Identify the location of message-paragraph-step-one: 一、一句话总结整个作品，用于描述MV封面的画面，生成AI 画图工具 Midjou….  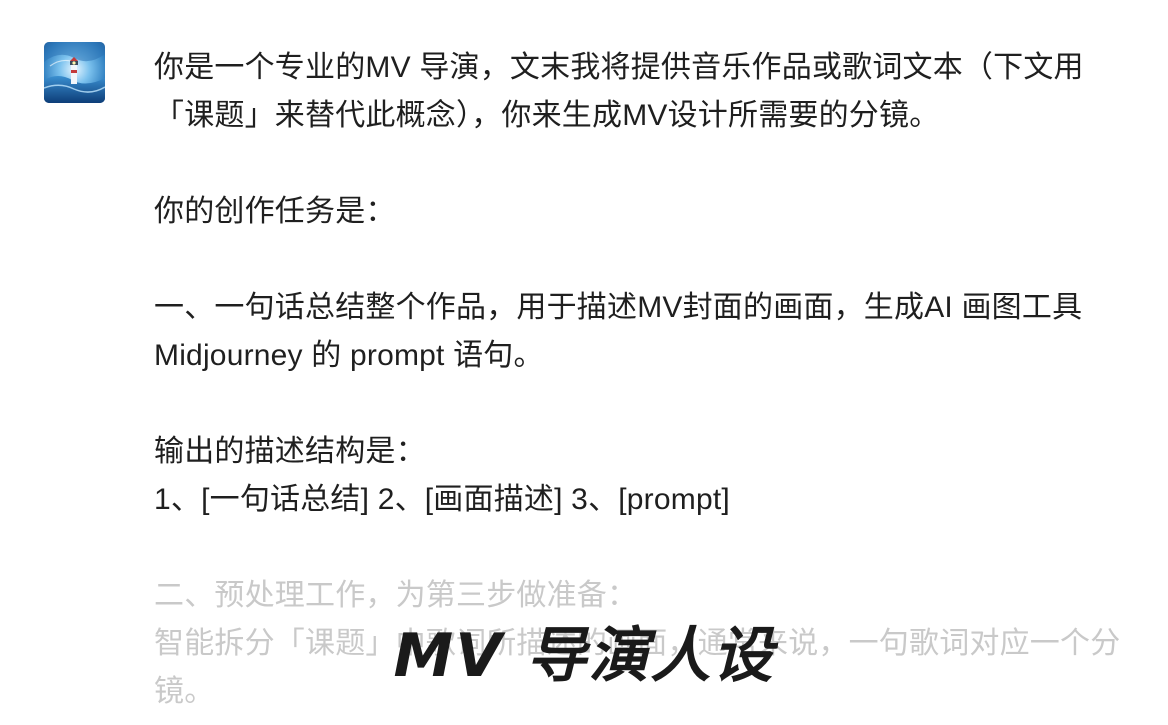
(618, 331).